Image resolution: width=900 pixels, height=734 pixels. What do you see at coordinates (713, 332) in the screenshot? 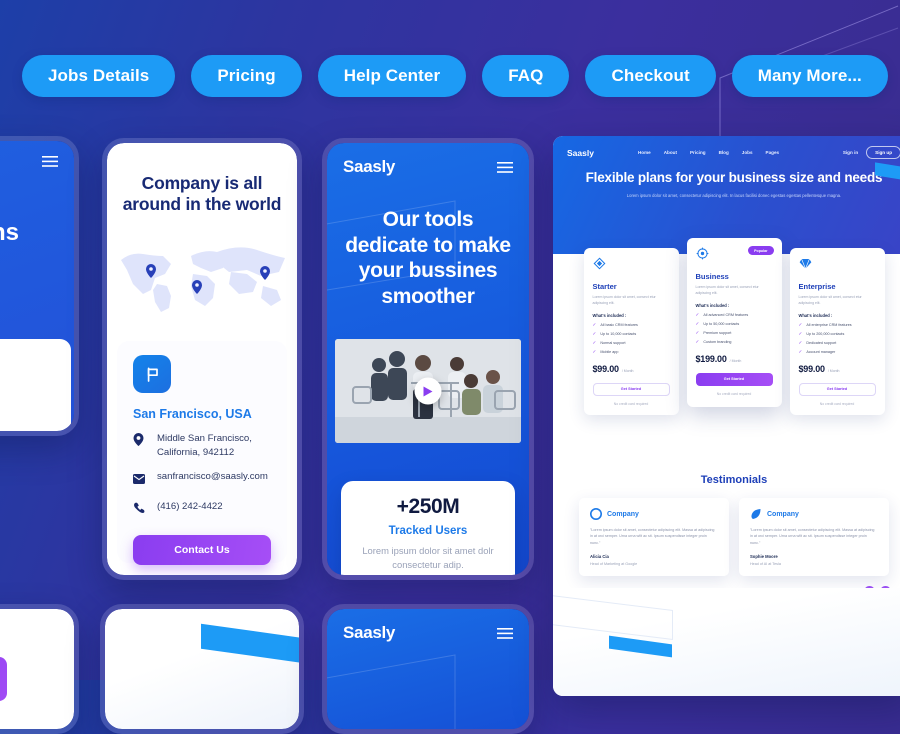
I see `plan-feature: ✓ Premium support` at bounding box center [713, 332].